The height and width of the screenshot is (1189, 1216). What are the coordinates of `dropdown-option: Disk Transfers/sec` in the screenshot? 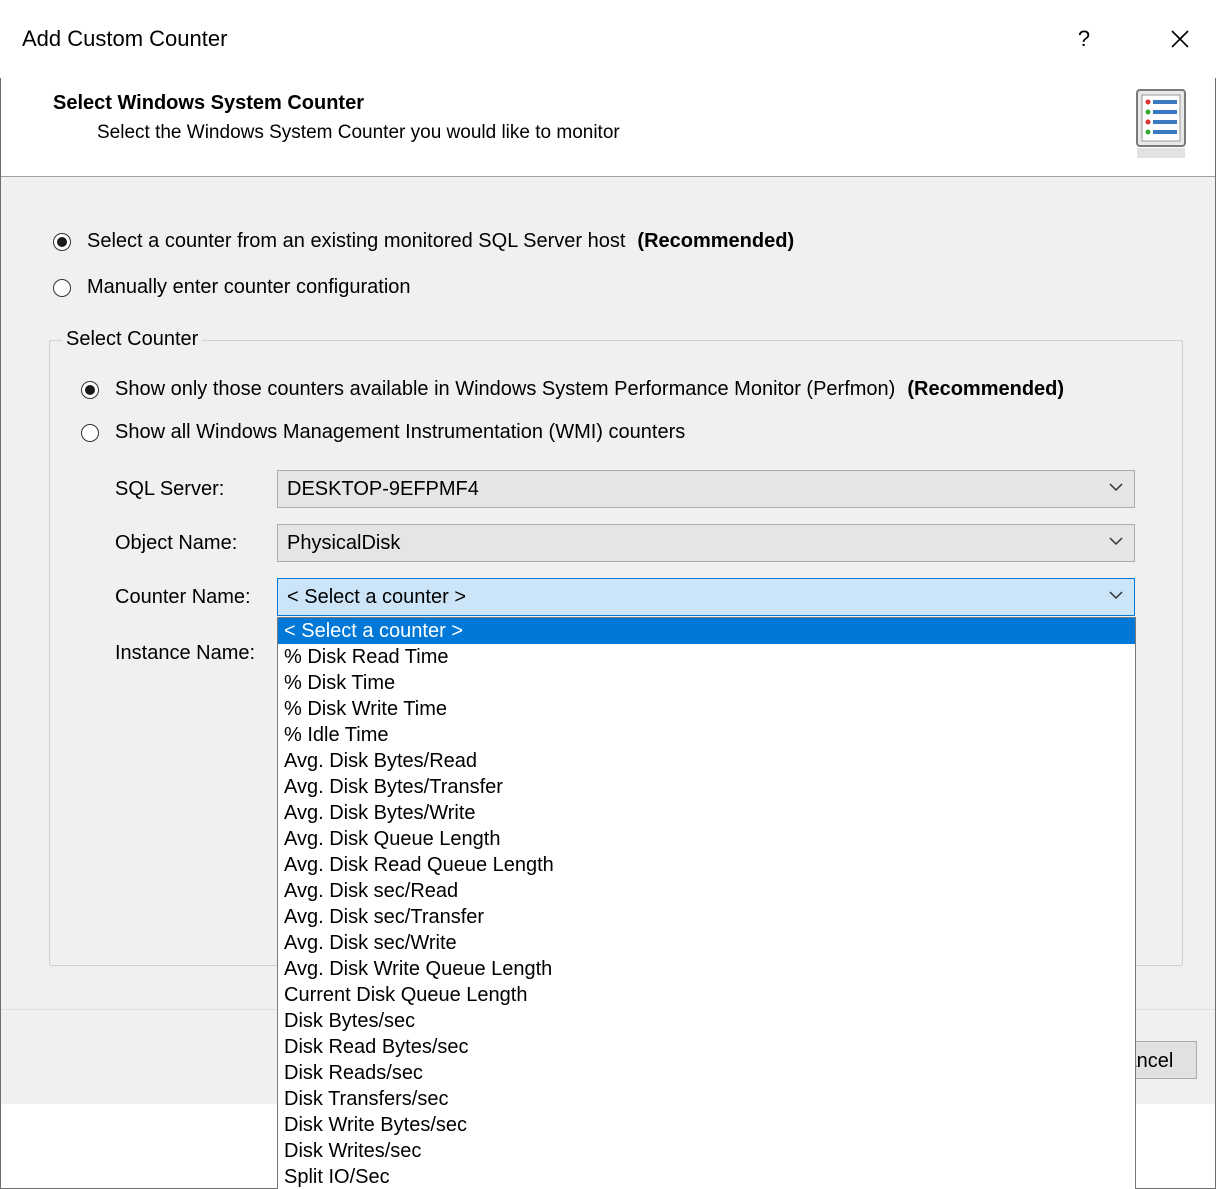 It's located at (706, 1099).